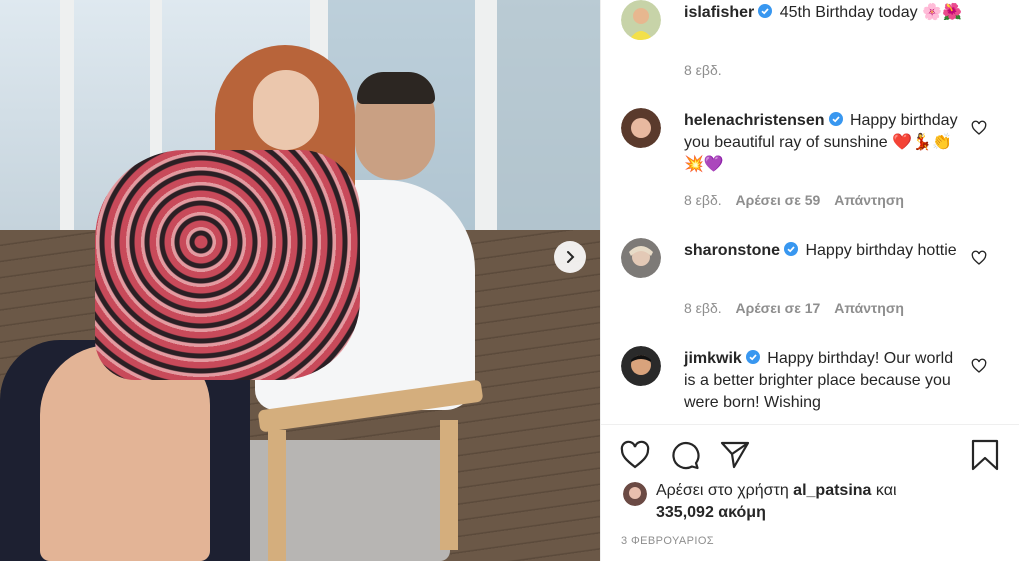 This screenshot has height=561, width=1019. I want to click on photo-dress, so click(227, 265).